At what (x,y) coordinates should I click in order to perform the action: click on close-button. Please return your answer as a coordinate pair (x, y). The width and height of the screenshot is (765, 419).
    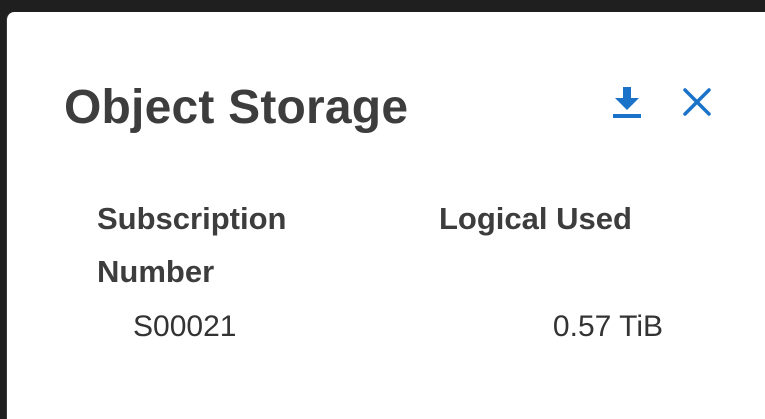
    Looking at the image, I should click on (697, 102).